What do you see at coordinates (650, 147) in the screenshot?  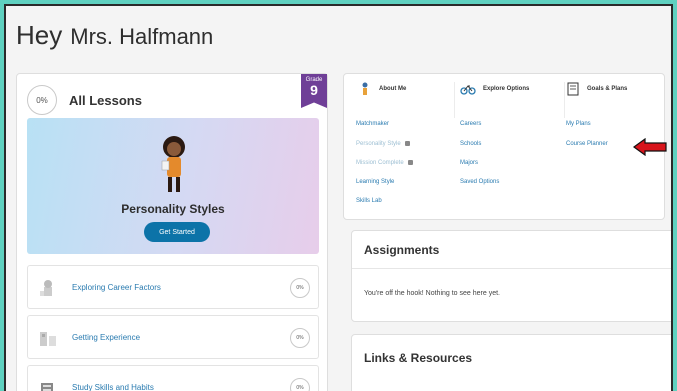 I see `red-arrow-icon` at bounding box center [650, 147].